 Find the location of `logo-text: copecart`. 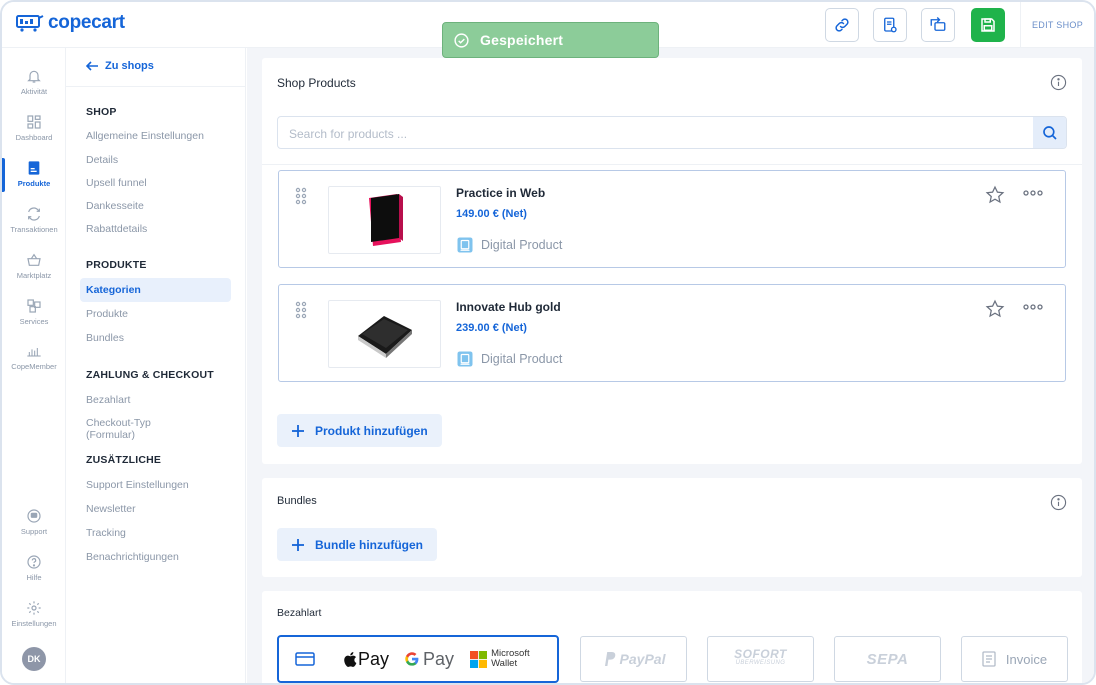

logo-text: copecart is located at coordinates (86, 22).